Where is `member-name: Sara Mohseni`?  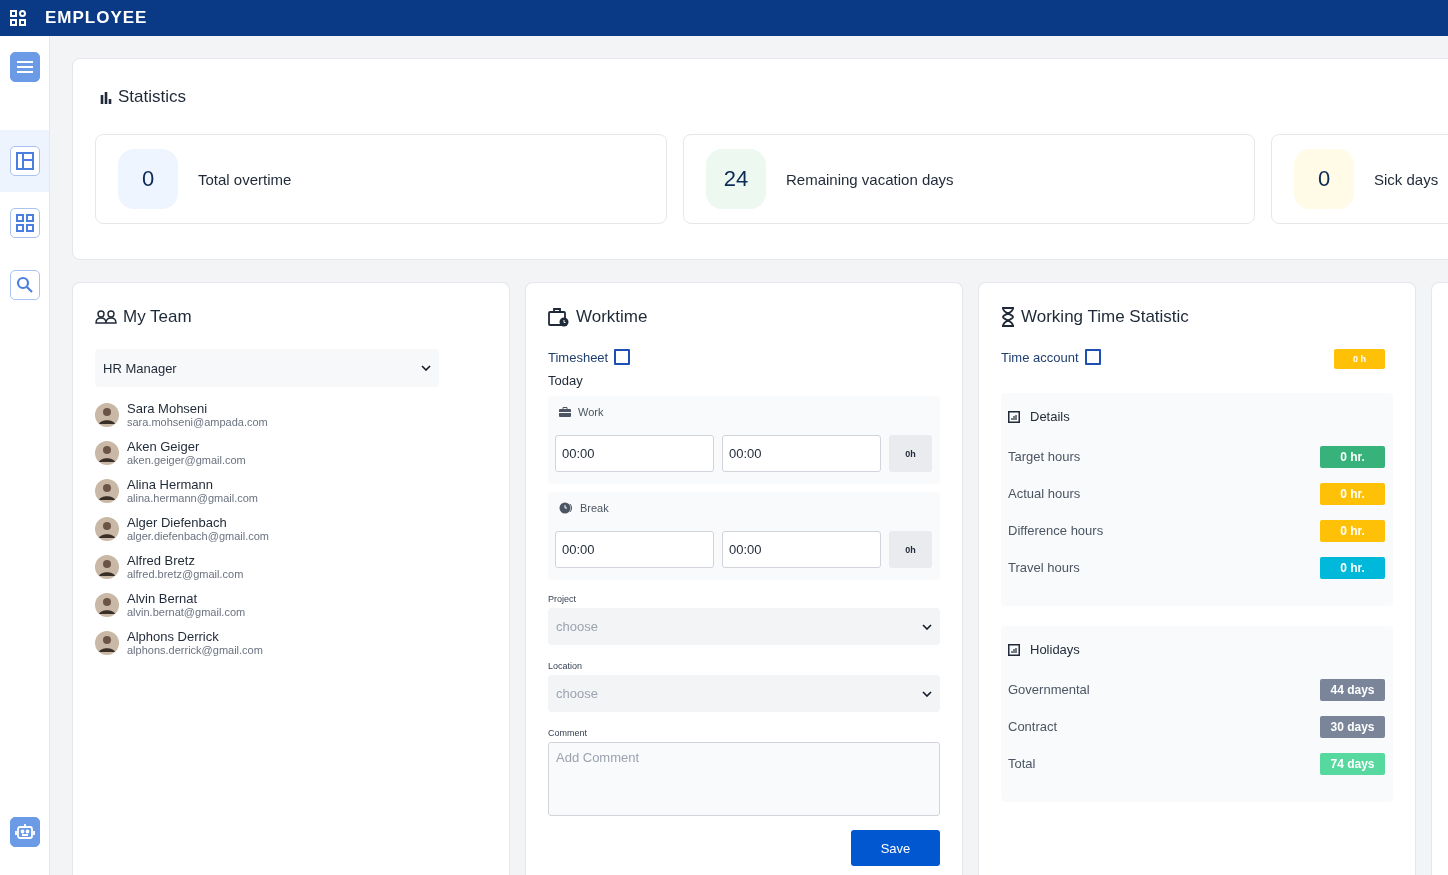
member-name: Sara Mohseni is located at coordinates (168, 408).